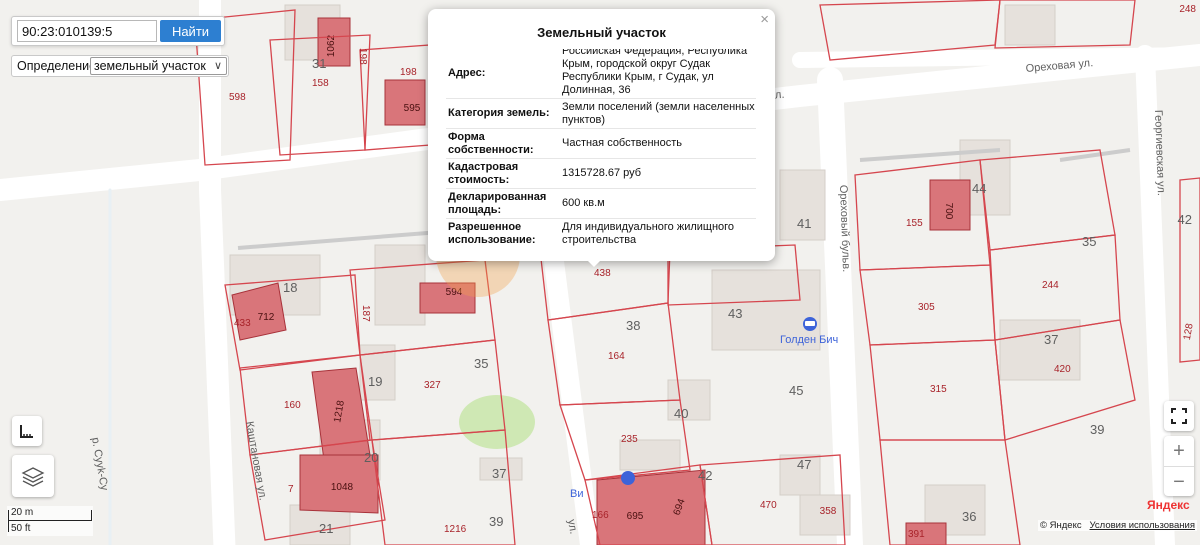  What do you see at coordinates (948, 211) in the screenshot?
I see `svg-text: 700` at bounding box center [948, 211].